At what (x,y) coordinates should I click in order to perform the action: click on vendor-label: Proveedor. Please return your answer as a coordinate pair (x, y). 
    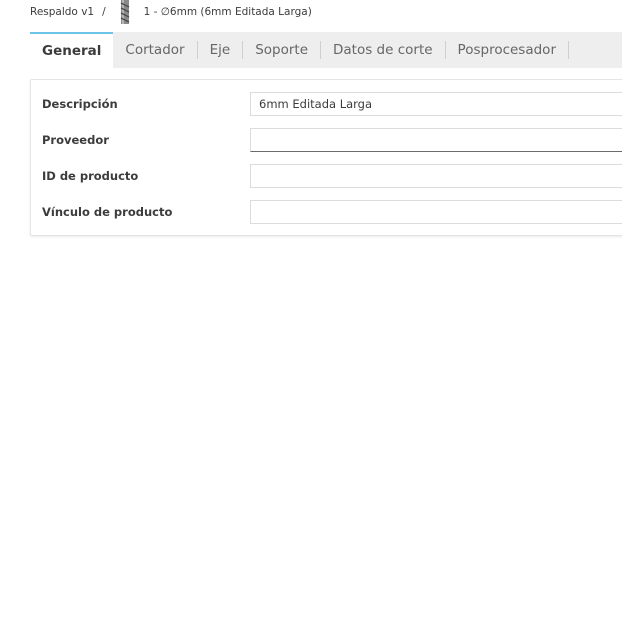
    Looking at the image, I should click on (75, 140).